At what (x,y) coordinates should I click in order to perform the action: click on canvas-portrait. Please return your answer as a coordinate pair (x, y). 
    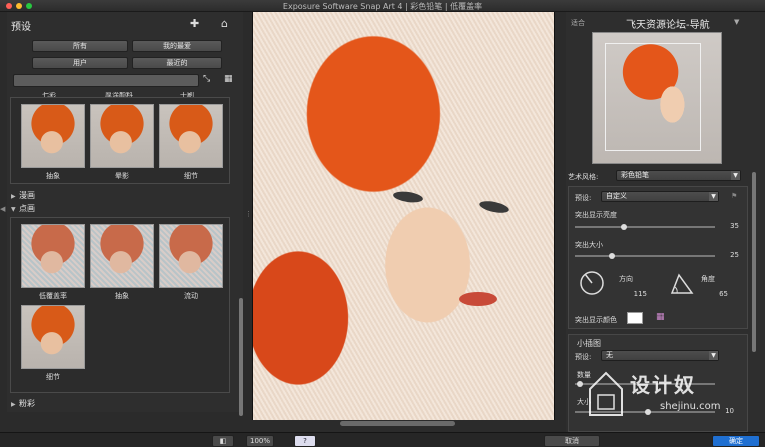
    Looking at the image, I should click on (462, 252).